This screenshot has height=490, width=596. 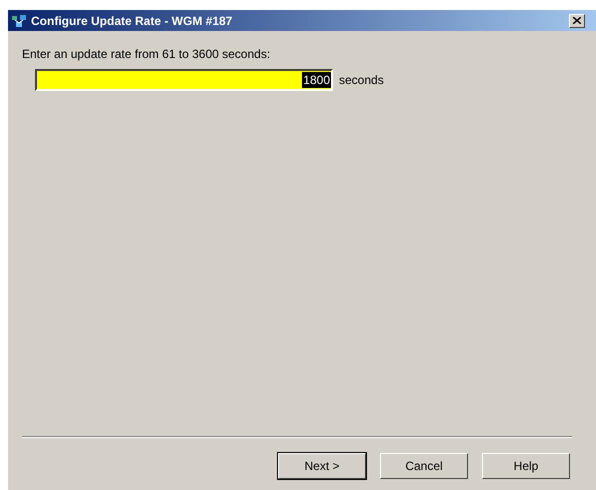 I want to click on close-icon, so click(x=577, y=20).